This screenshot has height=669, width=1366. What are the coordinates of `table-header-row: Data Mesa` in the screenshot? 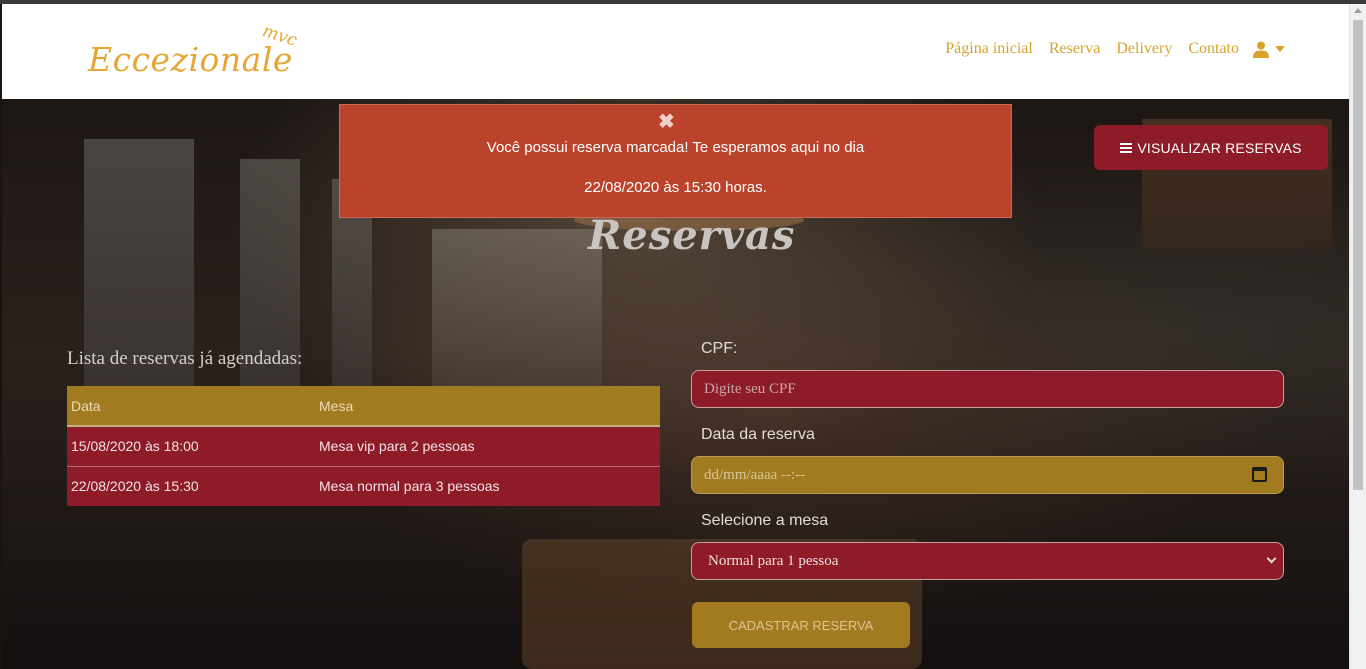 It's located at (363, 406).